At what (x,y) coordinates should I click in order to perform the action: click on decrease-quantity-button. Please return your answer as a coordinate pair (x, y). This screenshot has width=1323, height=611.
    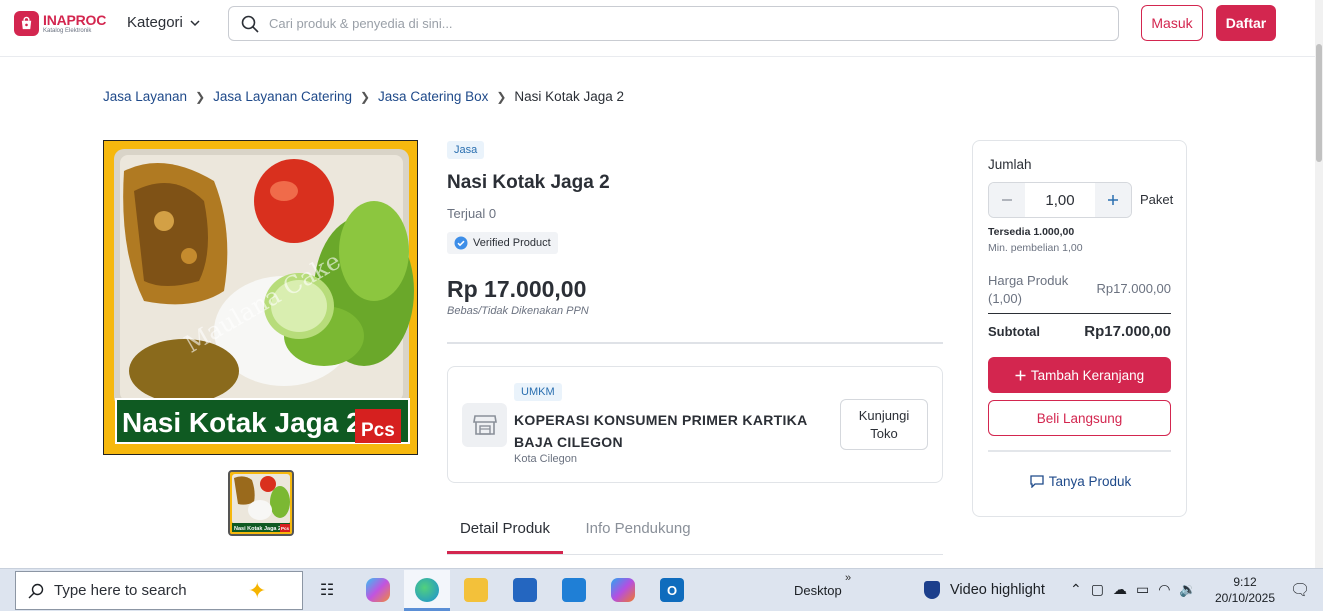
    Looking at the image, I should click on (1007, 200).